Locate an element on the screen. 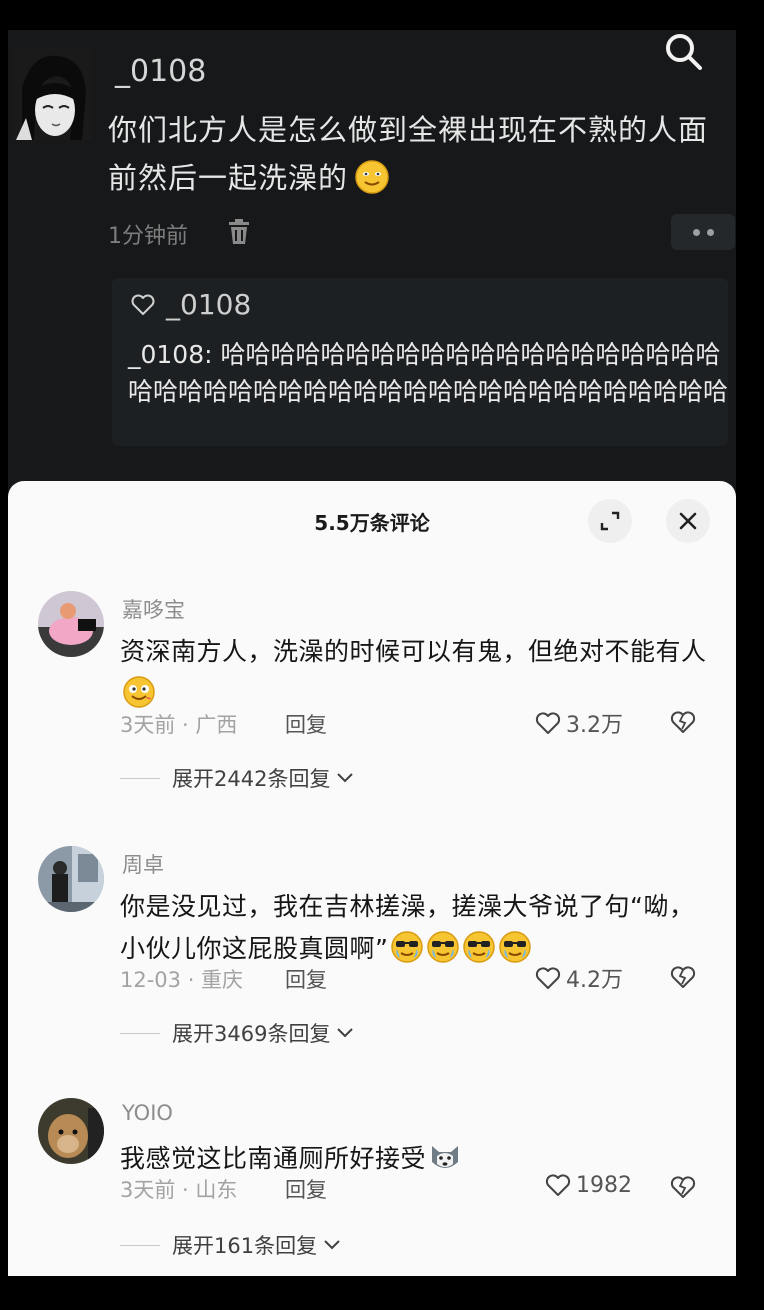 This screenshot has width=764, height=1310. search-icon is located at coordinates (684, 54).